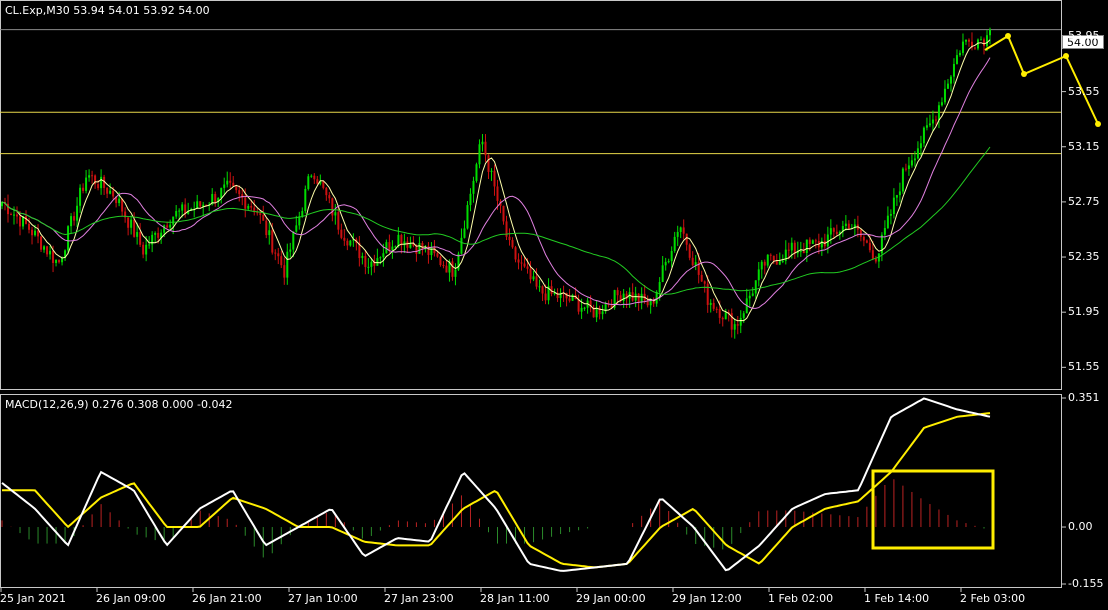  What do you see at coordinates (801, 598) in the screenshot?
I see `time-axis-label: 1 Feb 02:00` at bounding box center [801, 598].